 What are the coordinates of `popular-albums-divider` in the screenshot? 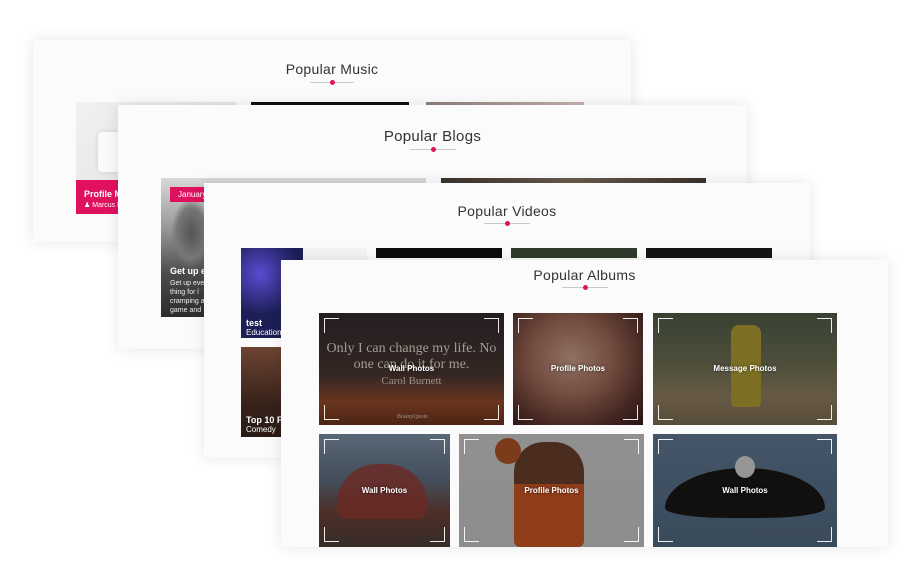 It's located at (585, 287).